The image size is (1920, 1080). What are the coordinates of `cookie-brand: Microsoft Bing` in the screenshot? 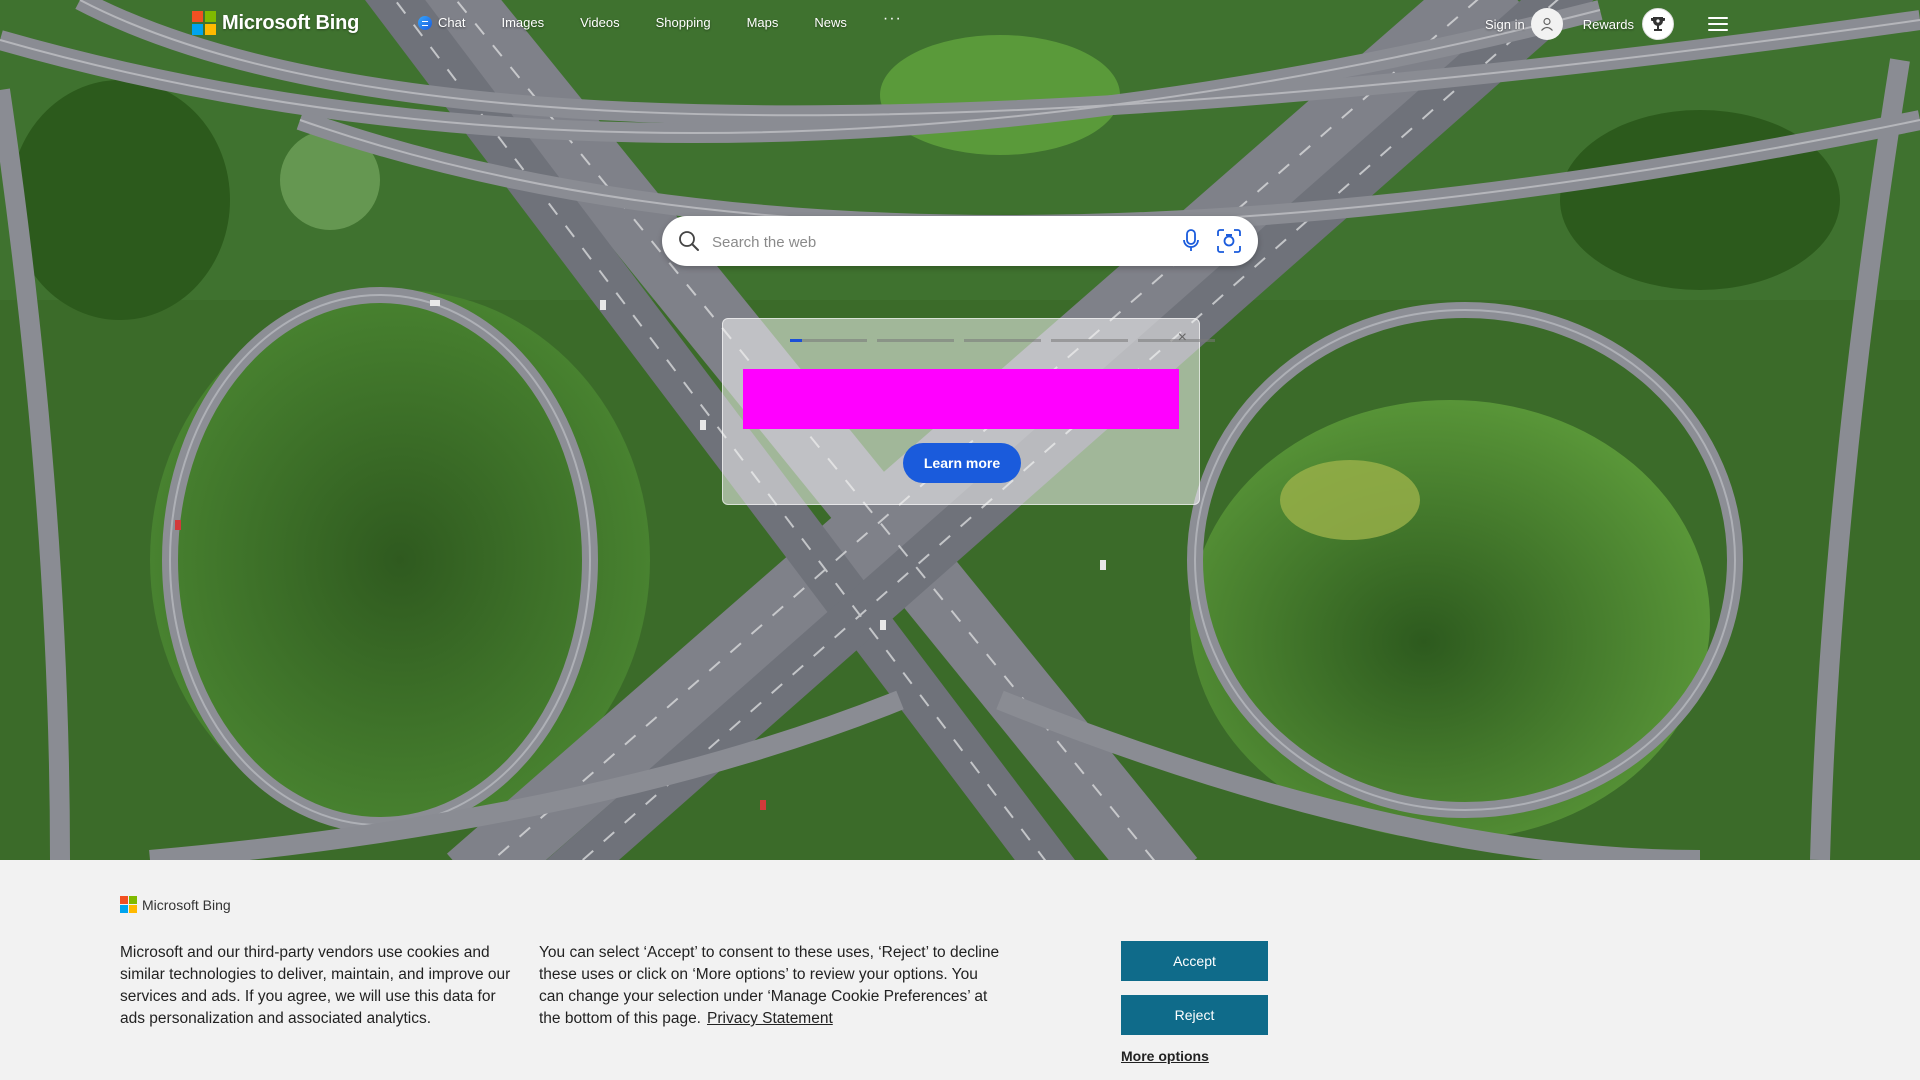 It's located at (175, 904).